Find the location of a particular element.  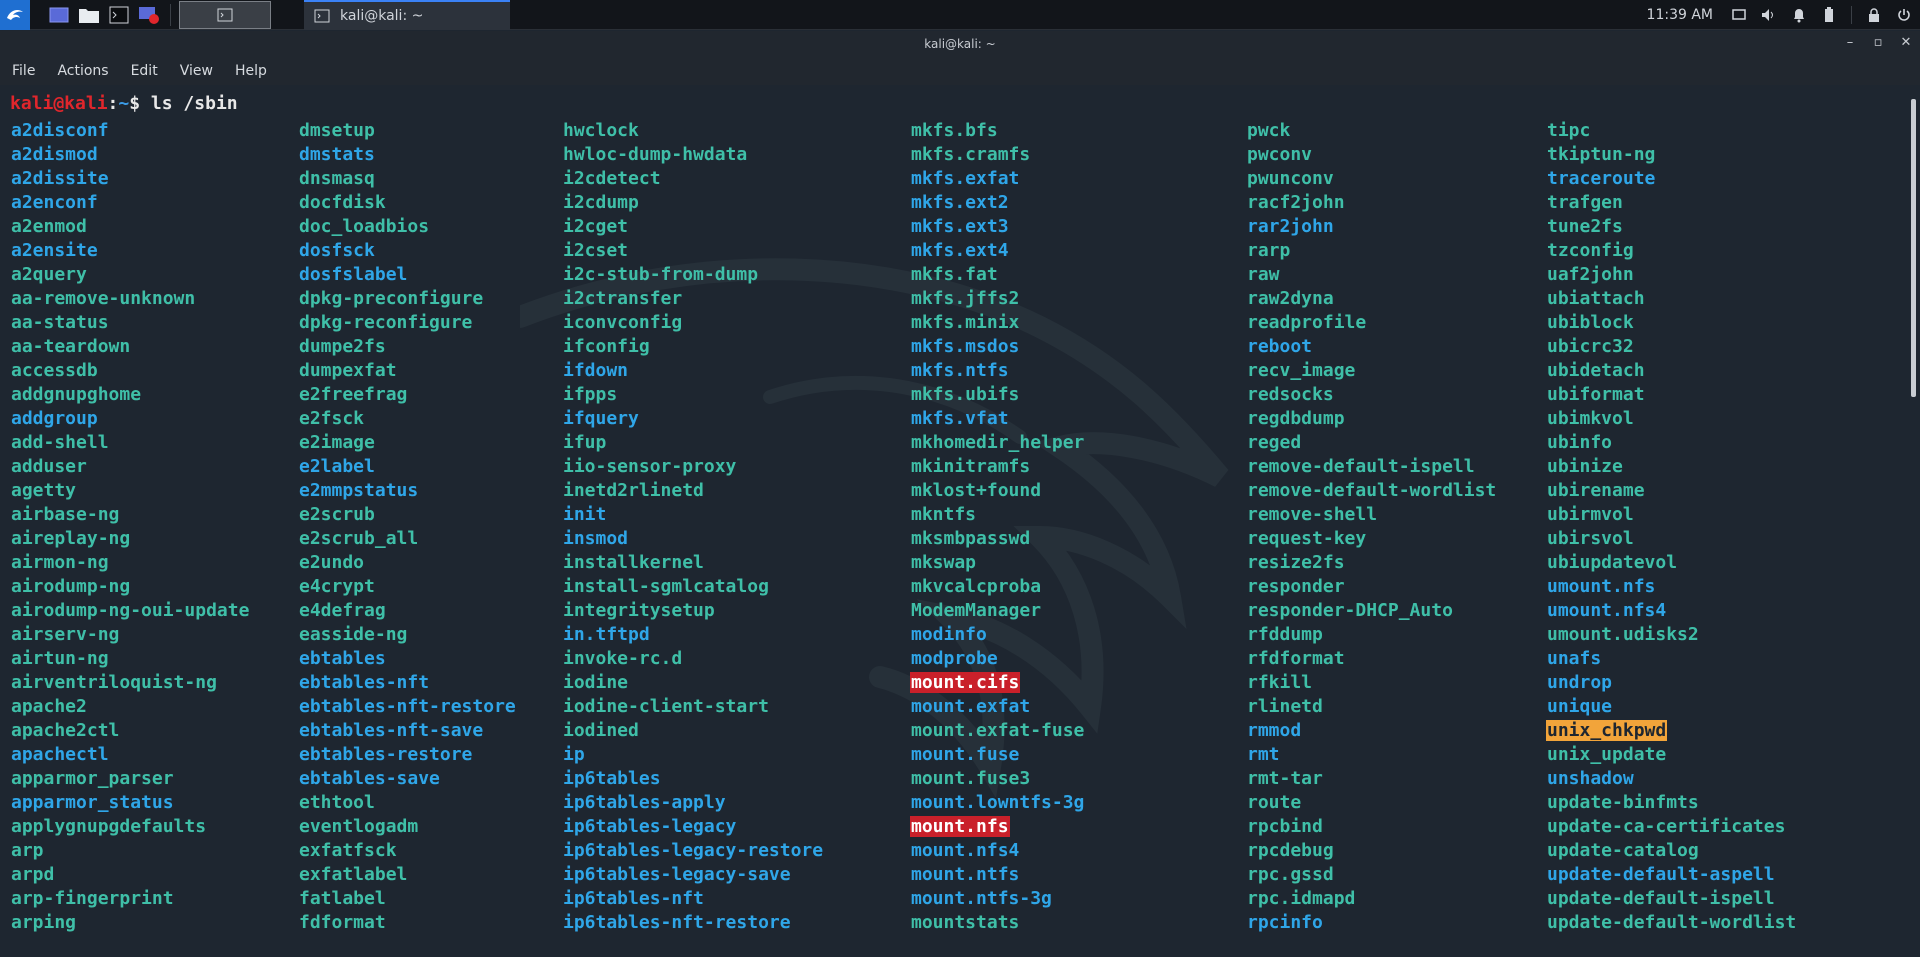

listing-entry-name: uaf2john is located at coordinates (1590, 274).